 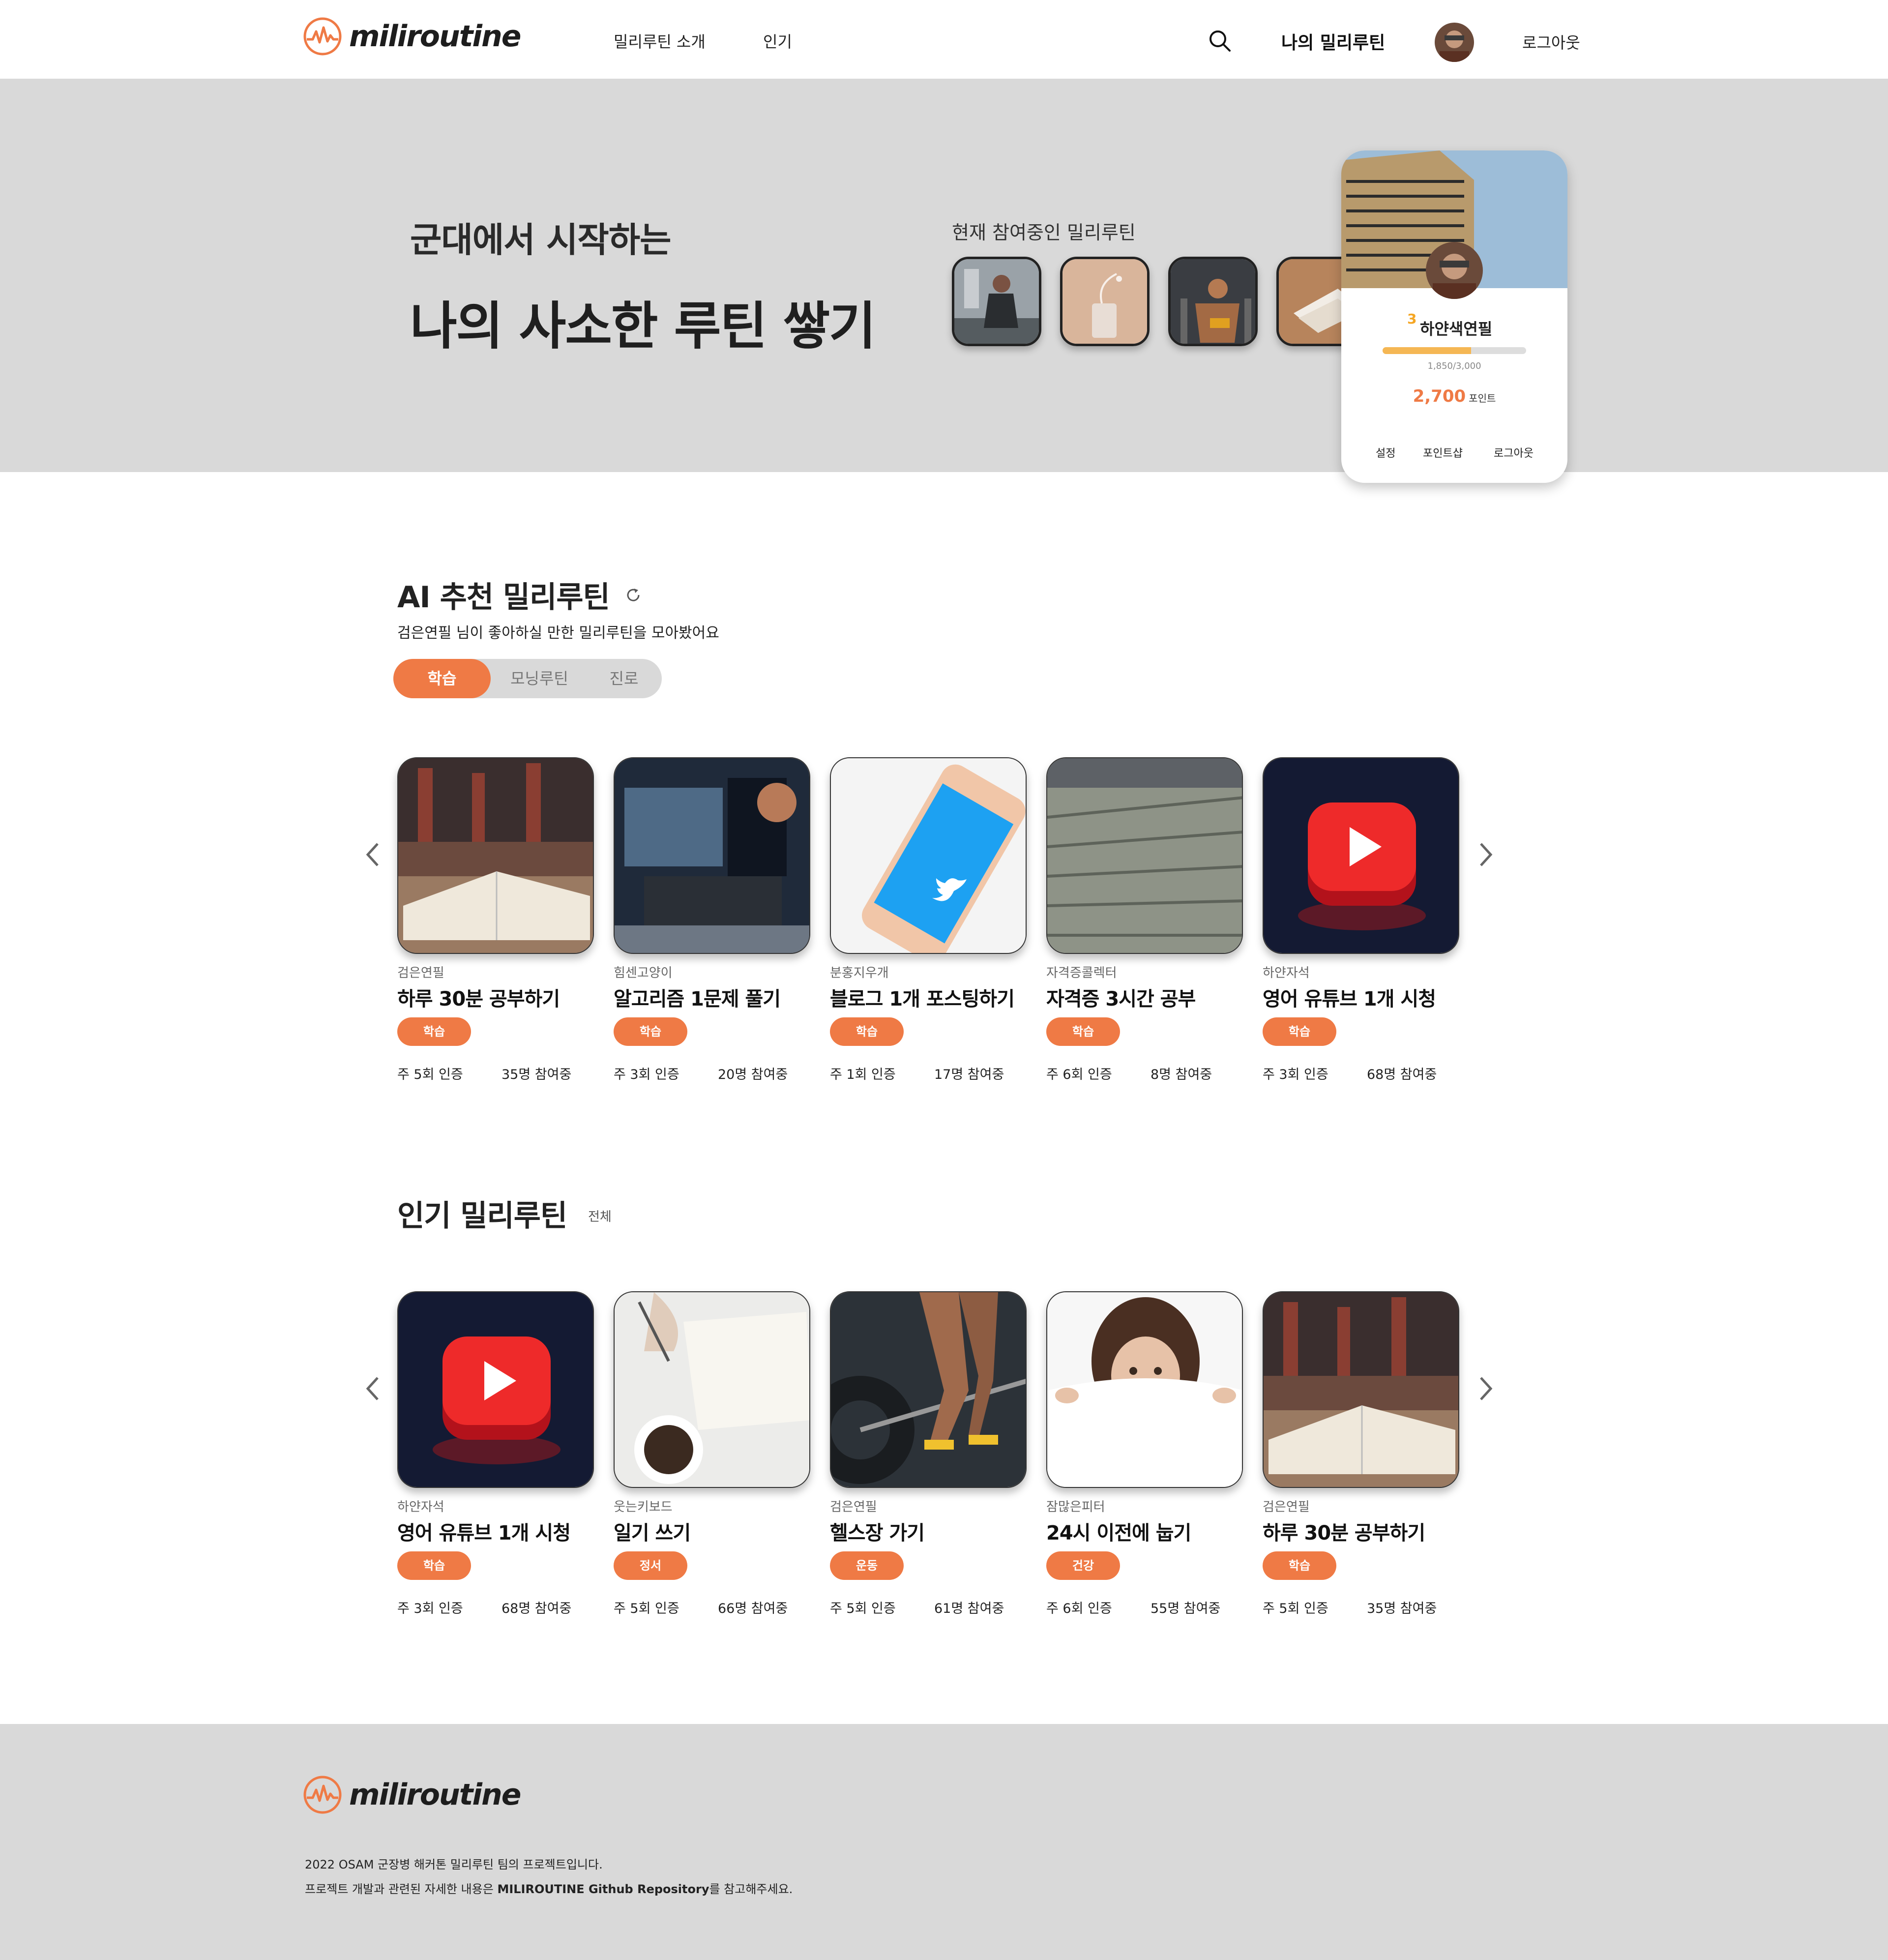 I want to click on category-tabs: 학습 모닝루틴 진로, so click(x=527, y=678).